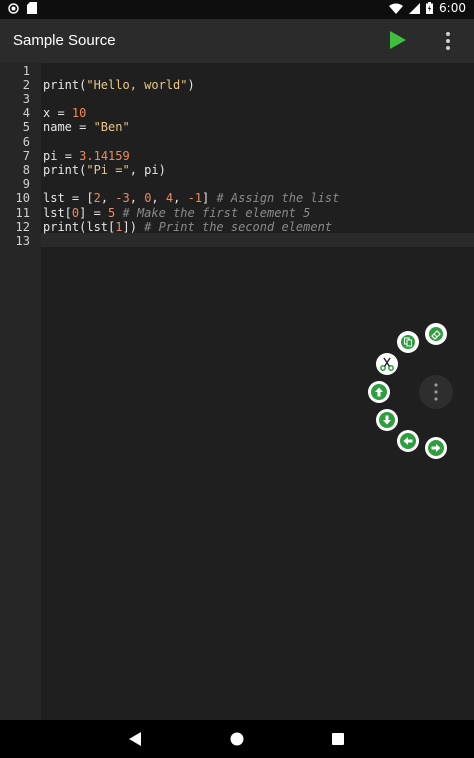 The height and width of the screenshot is (758, 474). I want to click on play-icon, so click(398, 40).